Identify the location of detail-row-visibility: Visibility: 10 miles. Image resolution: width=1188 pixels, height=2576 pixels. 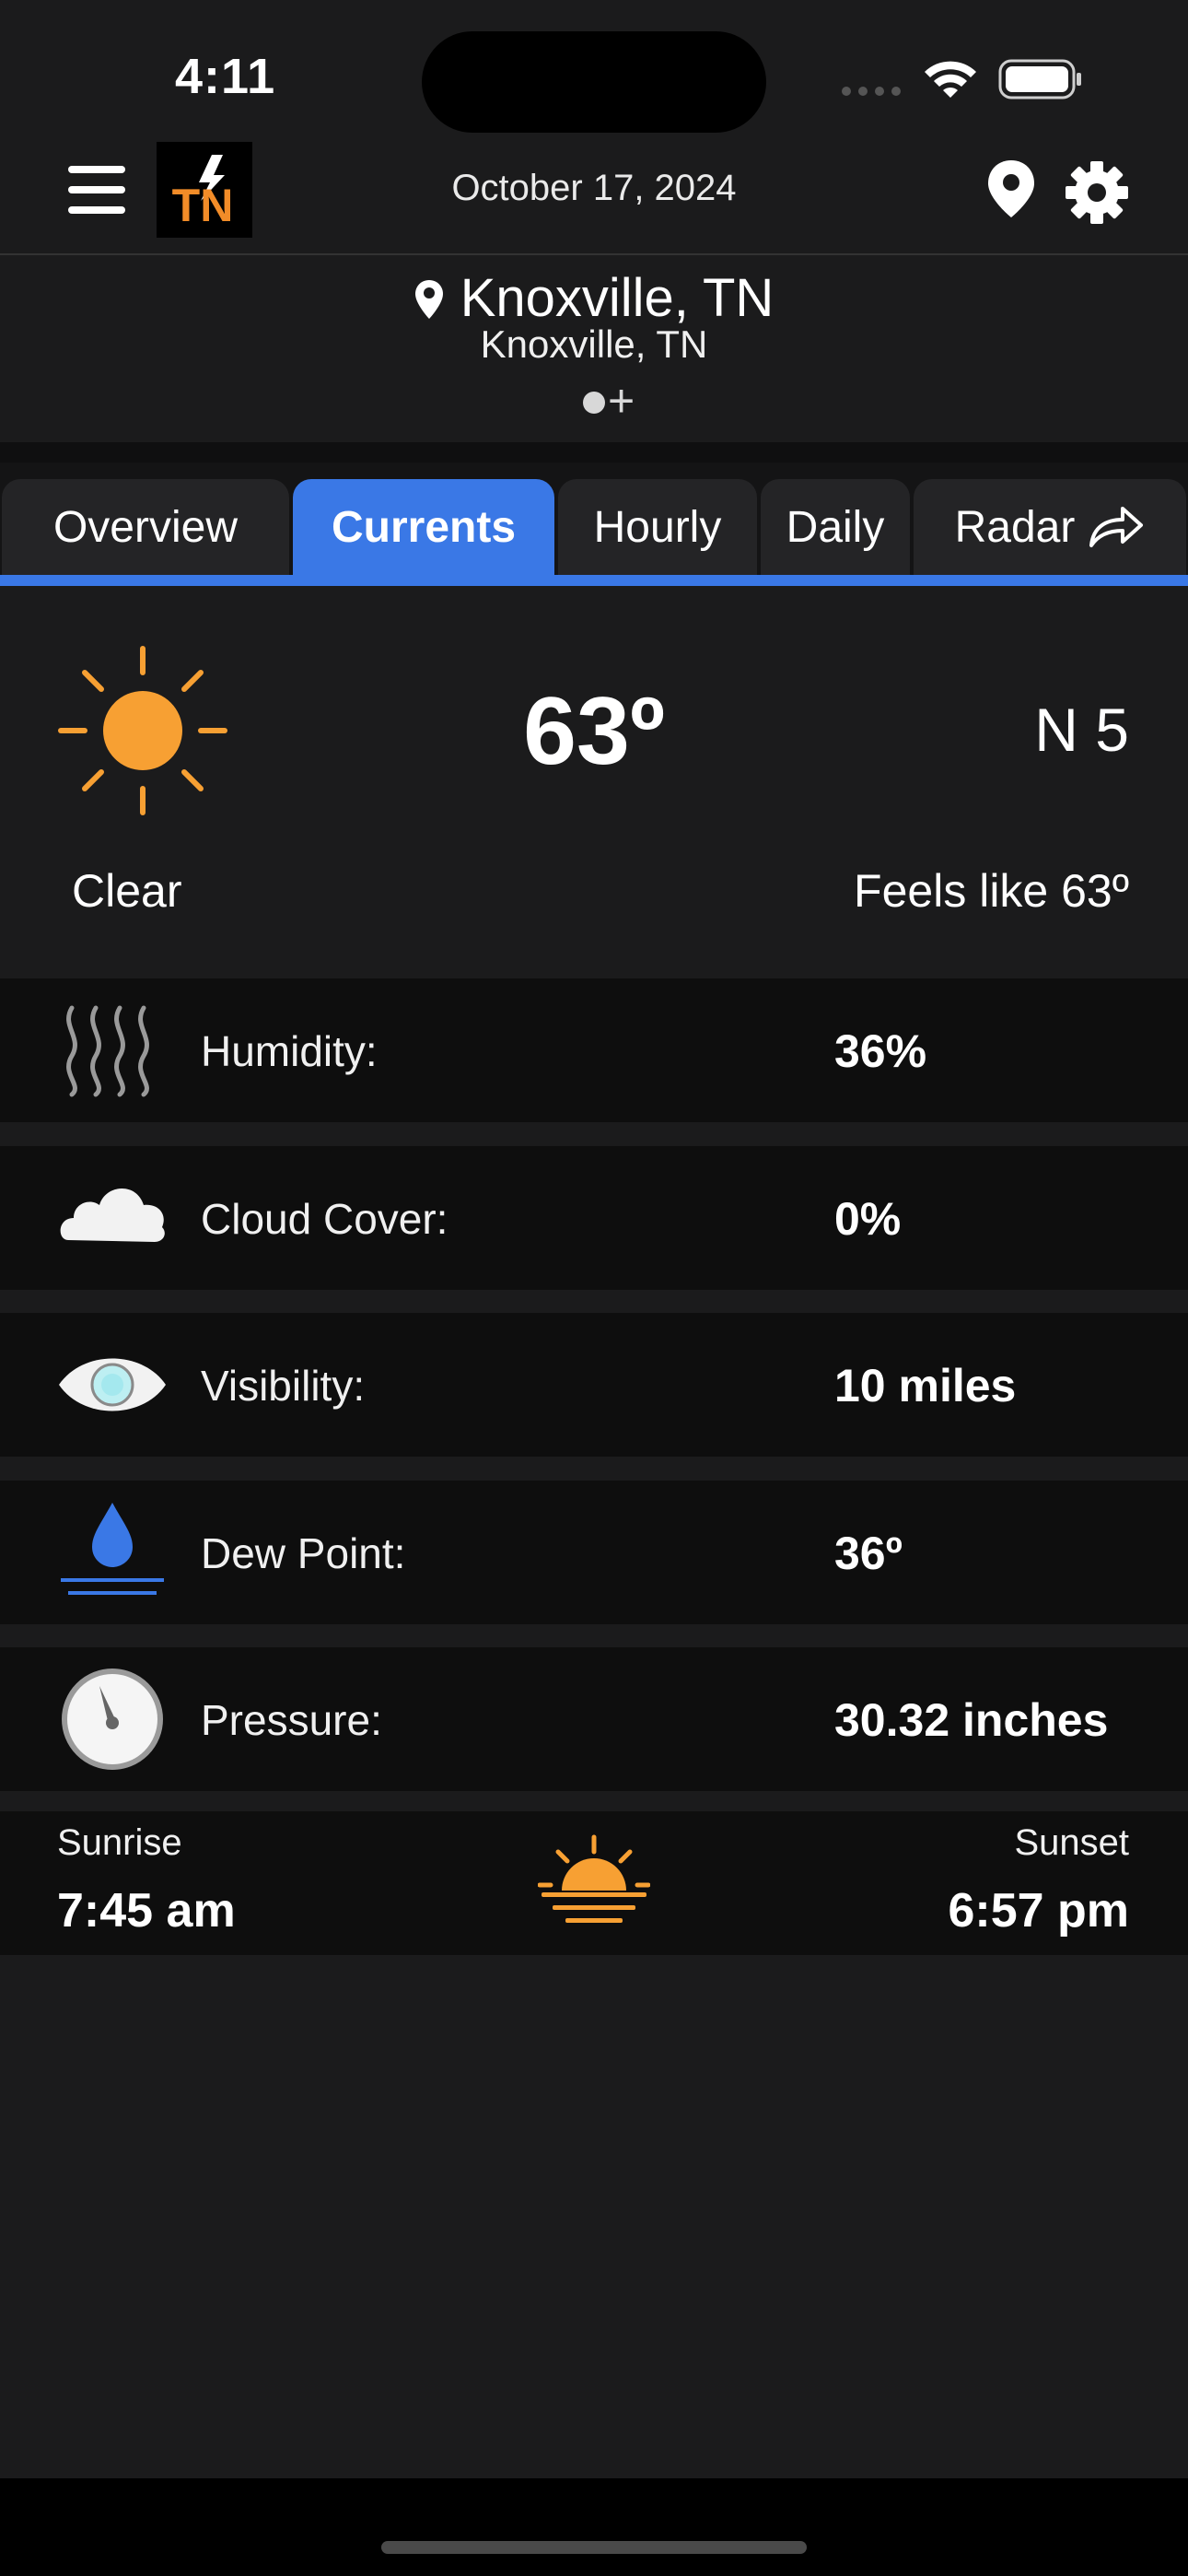
(594, 1385).